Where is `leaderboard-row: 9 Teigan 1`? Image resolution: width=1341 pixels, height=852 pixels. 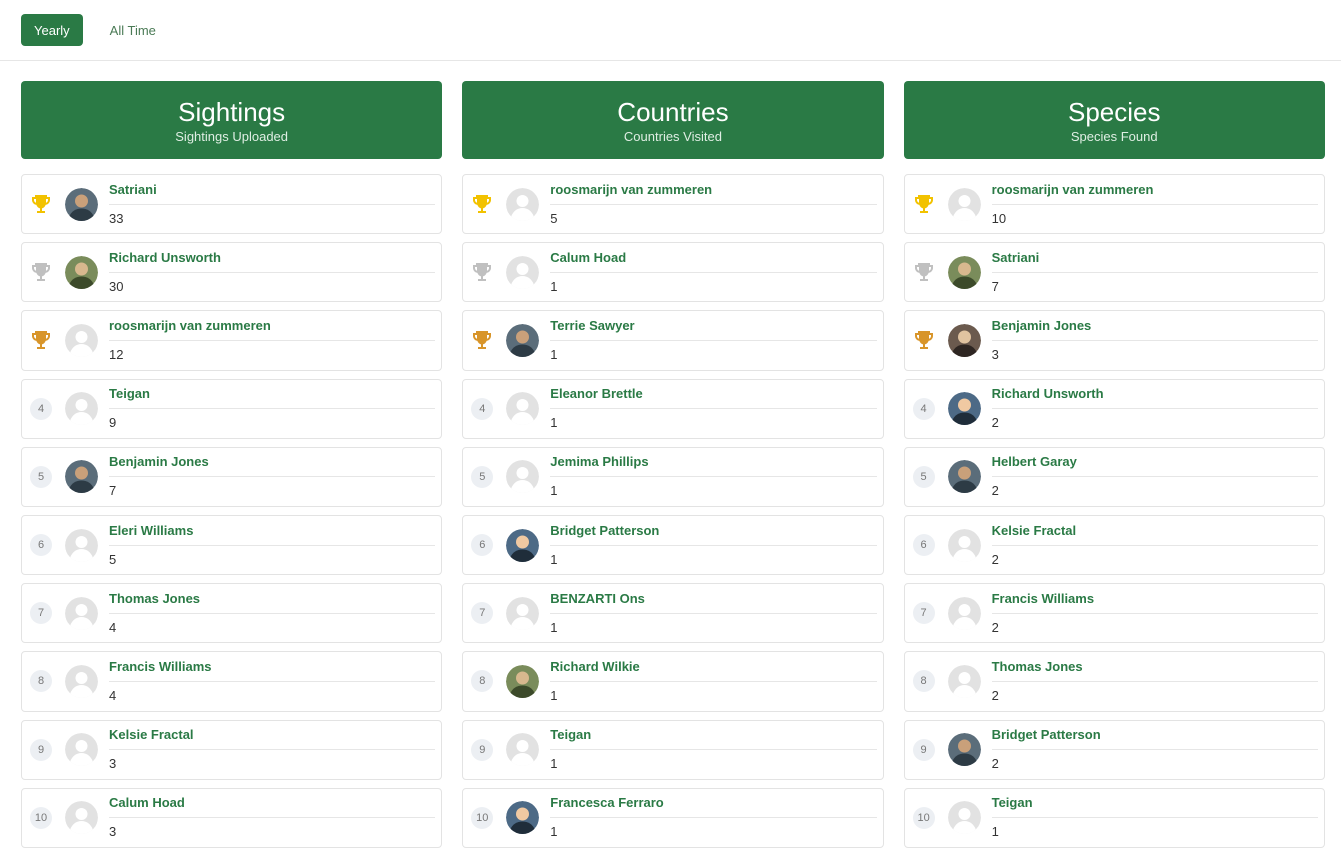
leaderboard-row: 9 Teigan 1 is located at coordinates (673, 749).